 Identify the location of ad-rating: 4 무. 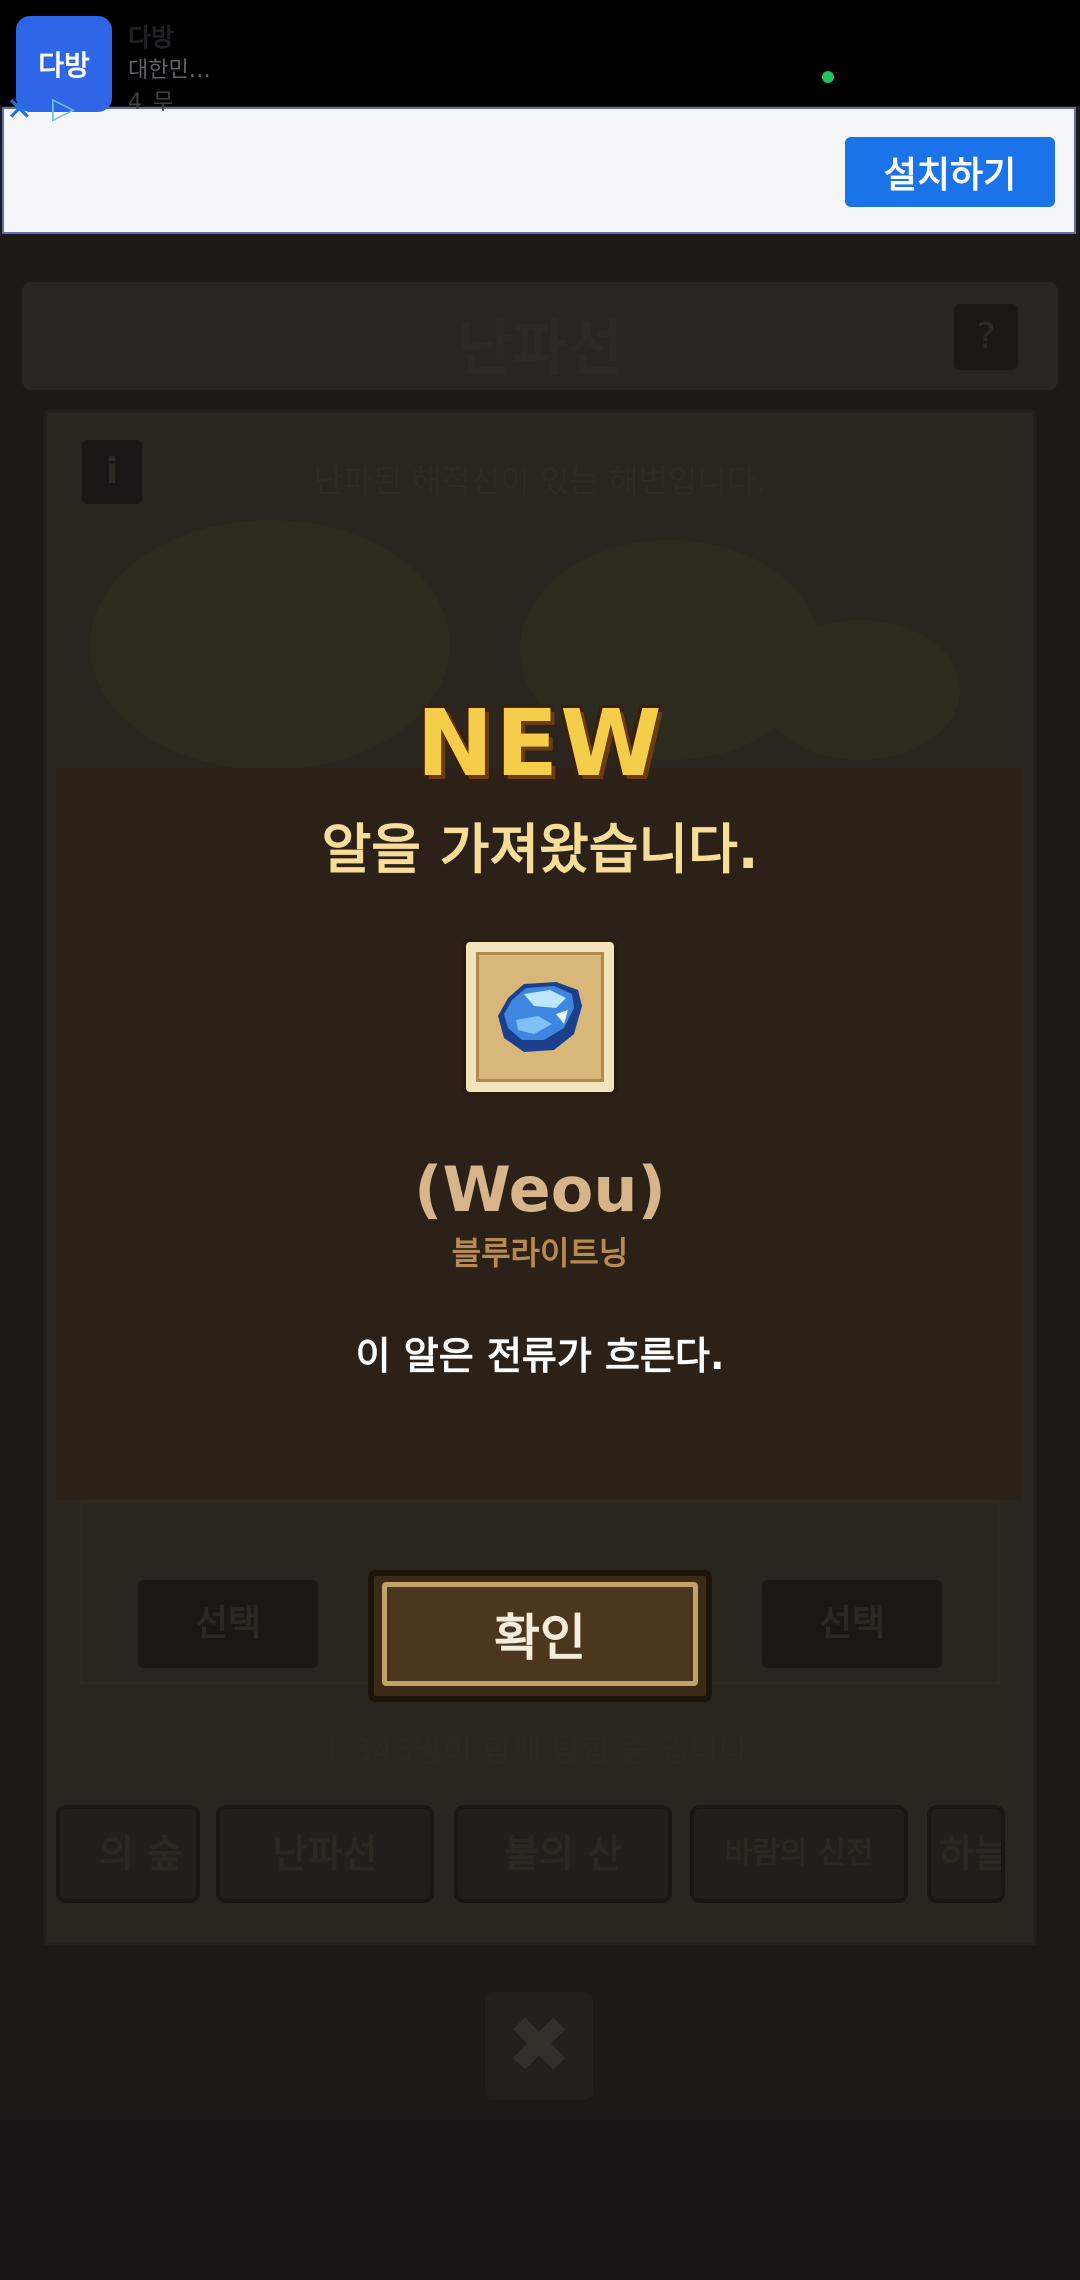
(152, 102).